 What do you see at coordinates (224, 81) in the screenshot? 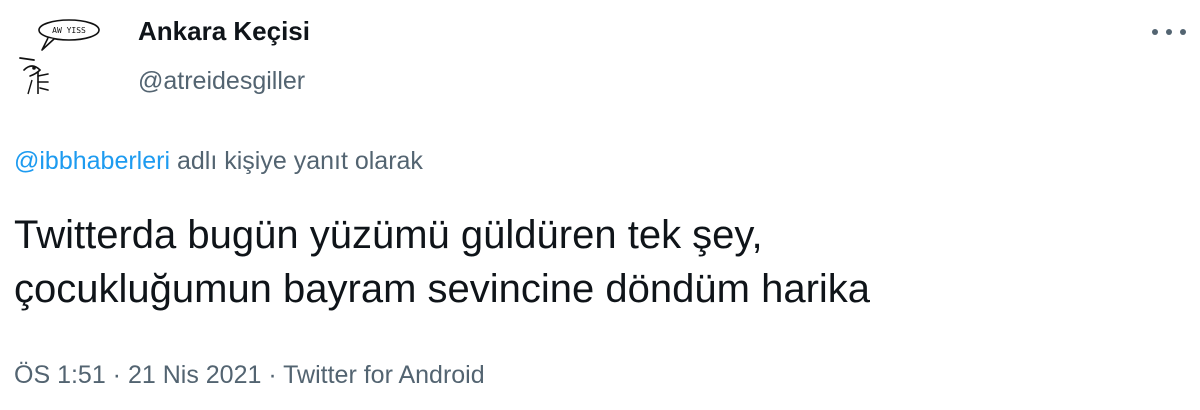
I see `user-handle: @atreidesgiller` at bounding box center [224, 81].